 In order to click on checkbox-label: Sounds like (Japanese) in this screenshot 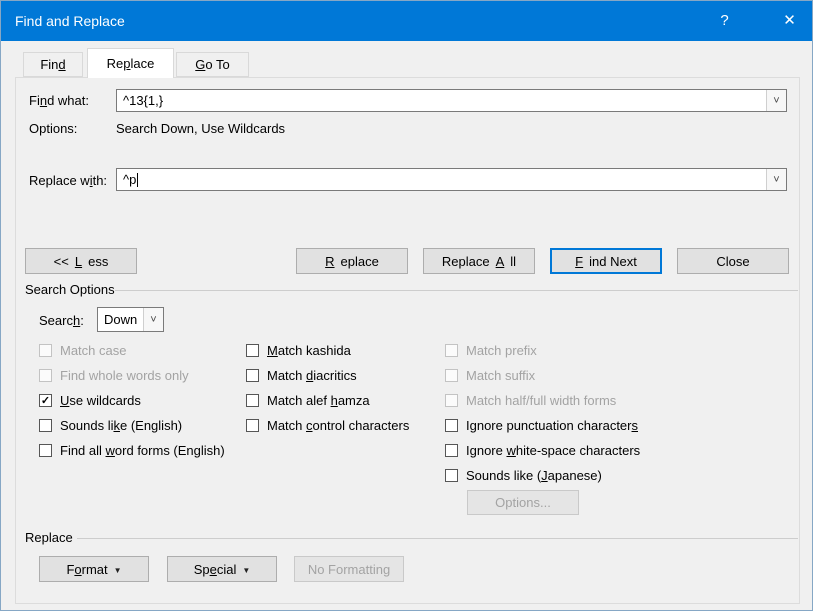, I will do `click(534, 475)`.